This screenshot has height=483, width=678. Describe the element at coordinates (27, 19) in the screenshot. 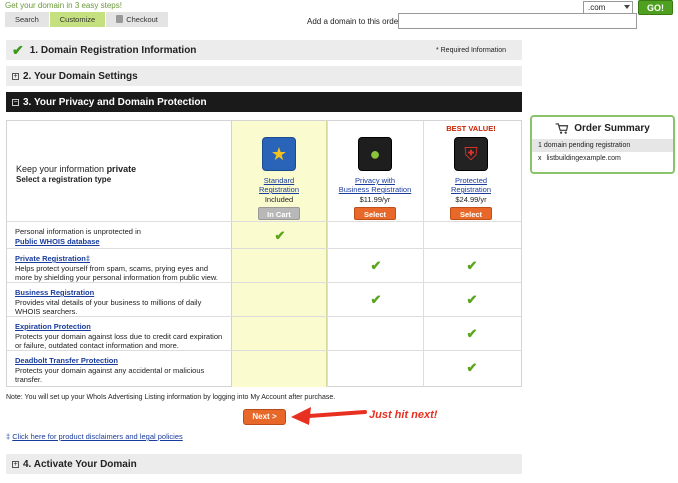

I see `step-search: Search` at that location.